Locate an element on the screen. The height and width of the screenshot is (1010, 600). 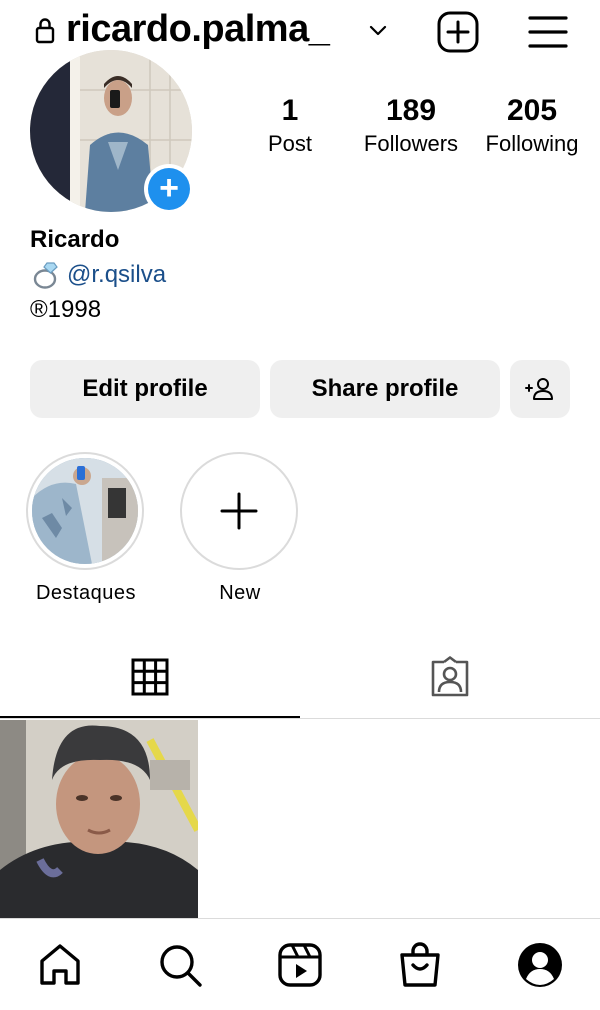
tab-posts-grid is located at coordinates (150, 682).